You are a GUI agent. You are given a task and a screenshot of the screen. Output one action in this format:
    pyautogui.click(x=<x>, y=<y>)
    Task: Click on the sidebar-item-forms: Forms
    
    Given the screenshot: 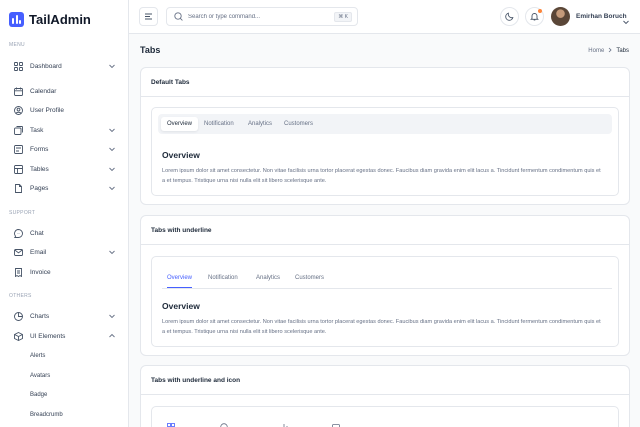 What is the action you would take?
    pyautogui.click(x=65, y=149)
    